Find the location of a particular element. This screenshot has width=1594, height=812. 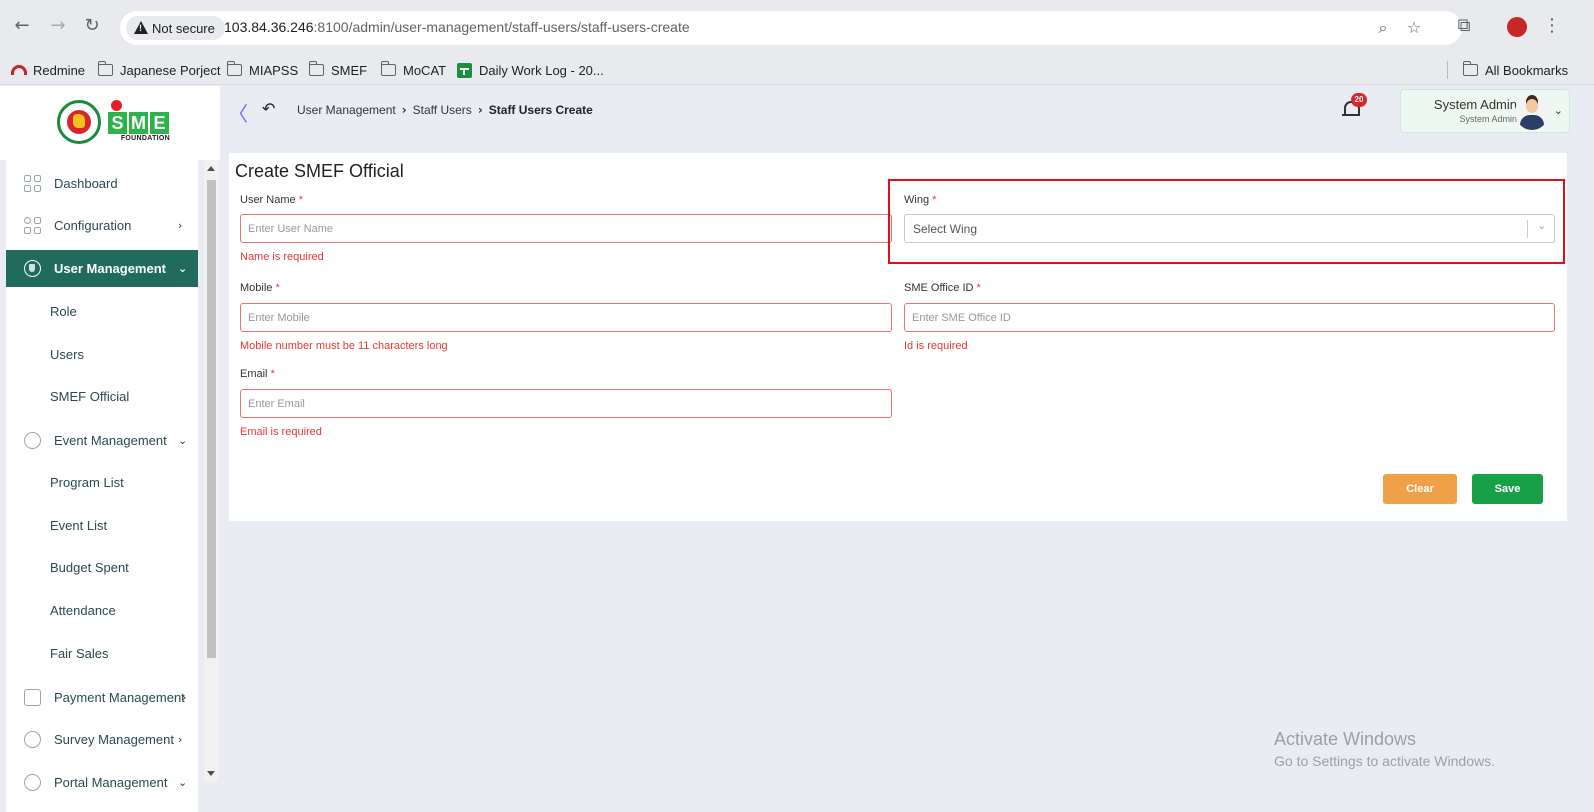

bookmark-japanese-porject: Japanese Porject is located at coordinates (159, 70).